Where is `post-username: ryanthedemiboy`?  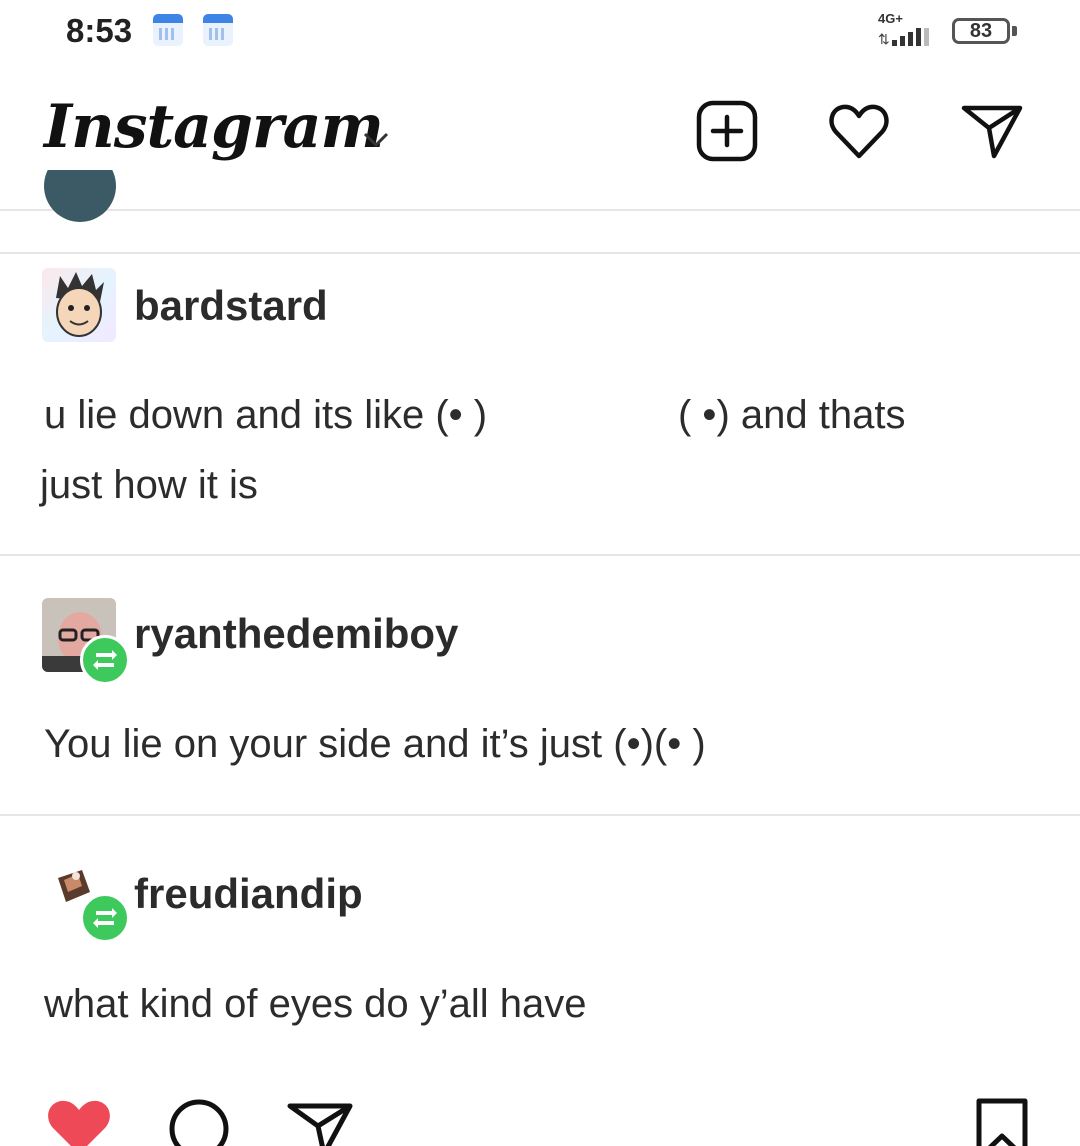
post-username: ryanthedemiboy is located at coordinates (296, 634).